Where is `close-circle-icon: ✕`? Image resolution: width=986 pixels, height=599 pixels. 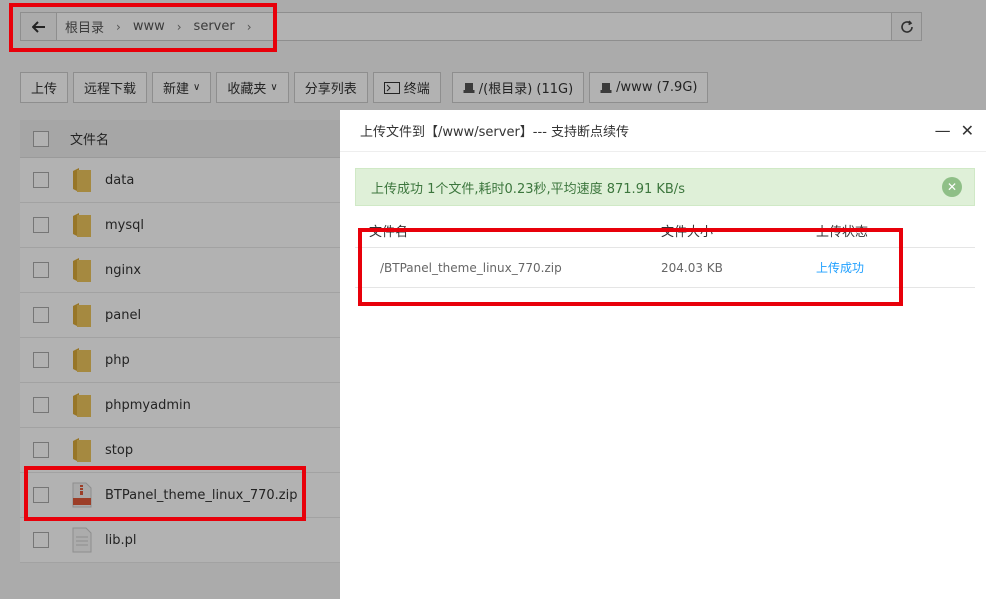 close-circle-icon: ✕ is located at coordinates (952, 187).